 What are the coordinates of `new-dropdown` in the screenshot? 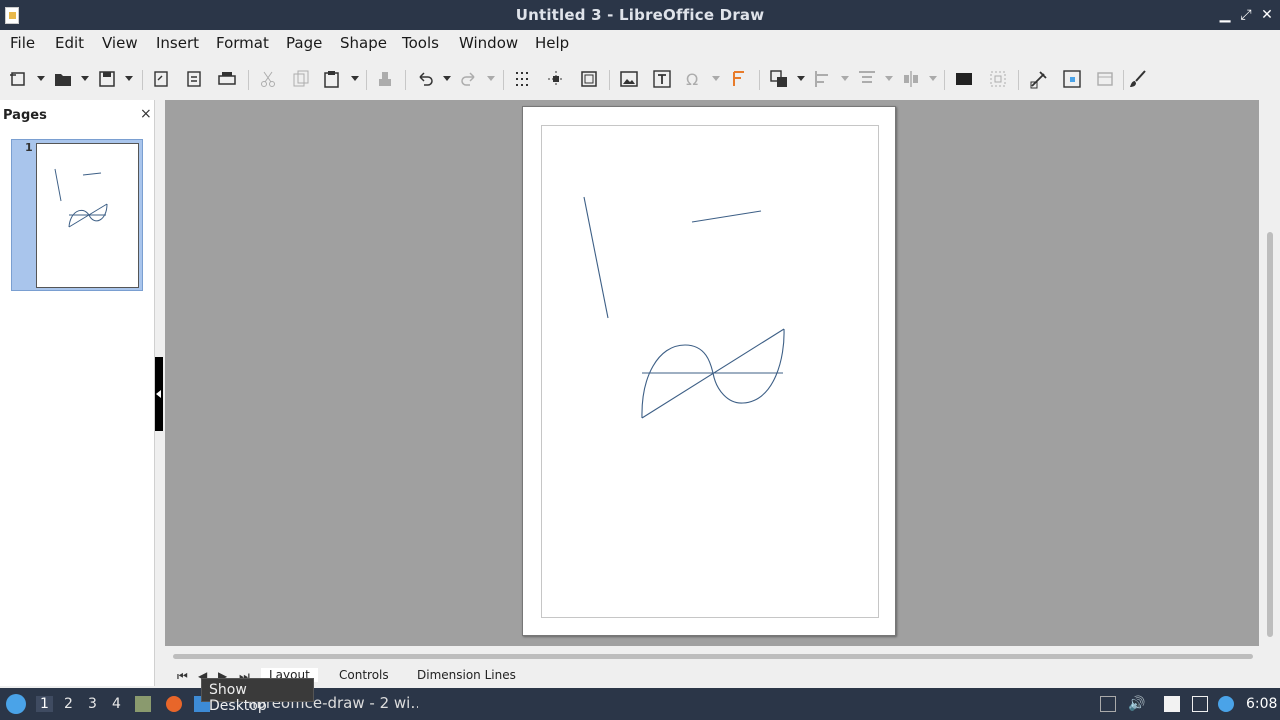 It's located at (41, 78).